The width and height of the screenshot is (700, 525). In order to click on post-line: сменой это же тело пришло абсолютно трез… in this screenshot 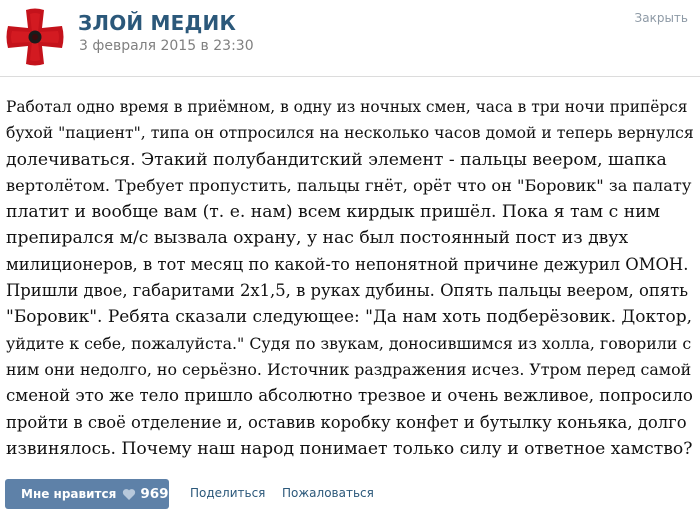, I will do `click(349, 396)`.